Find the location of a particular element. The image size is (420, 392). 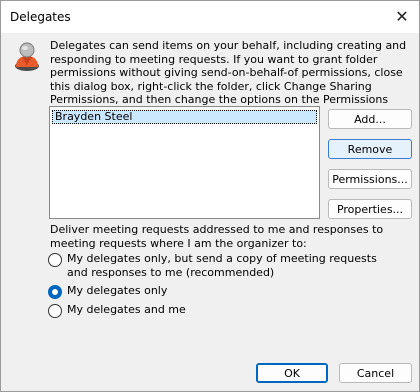

delegate-user-icon is located at coordinates (27, 56).